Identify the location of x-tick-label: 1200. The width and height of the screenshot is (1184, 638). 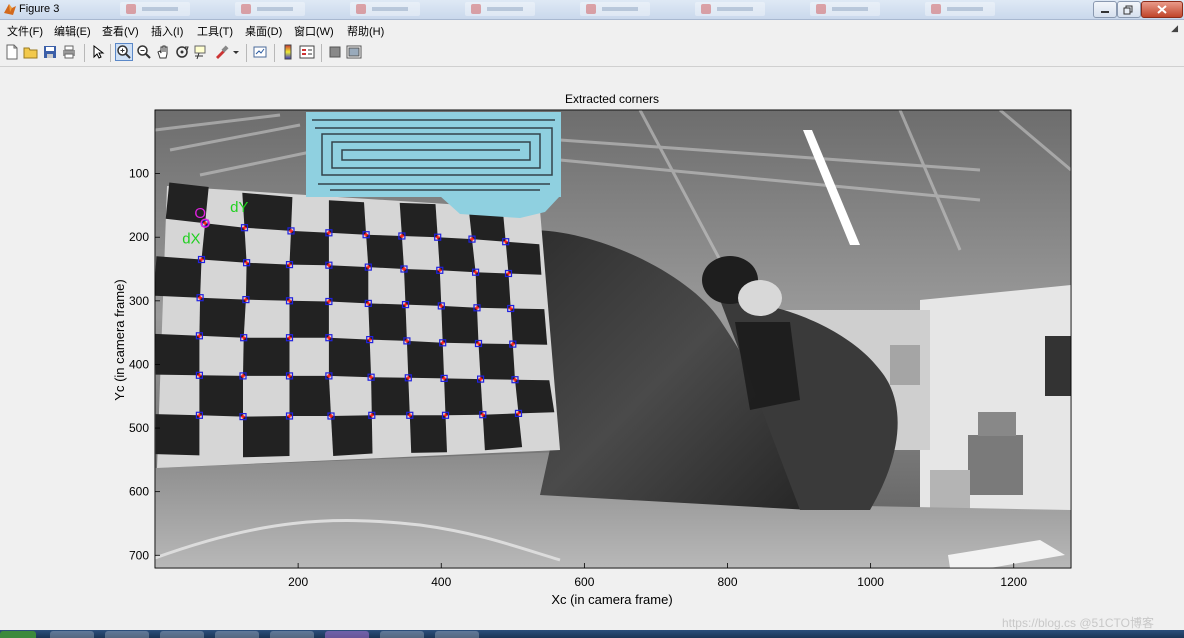
(1013, 582).